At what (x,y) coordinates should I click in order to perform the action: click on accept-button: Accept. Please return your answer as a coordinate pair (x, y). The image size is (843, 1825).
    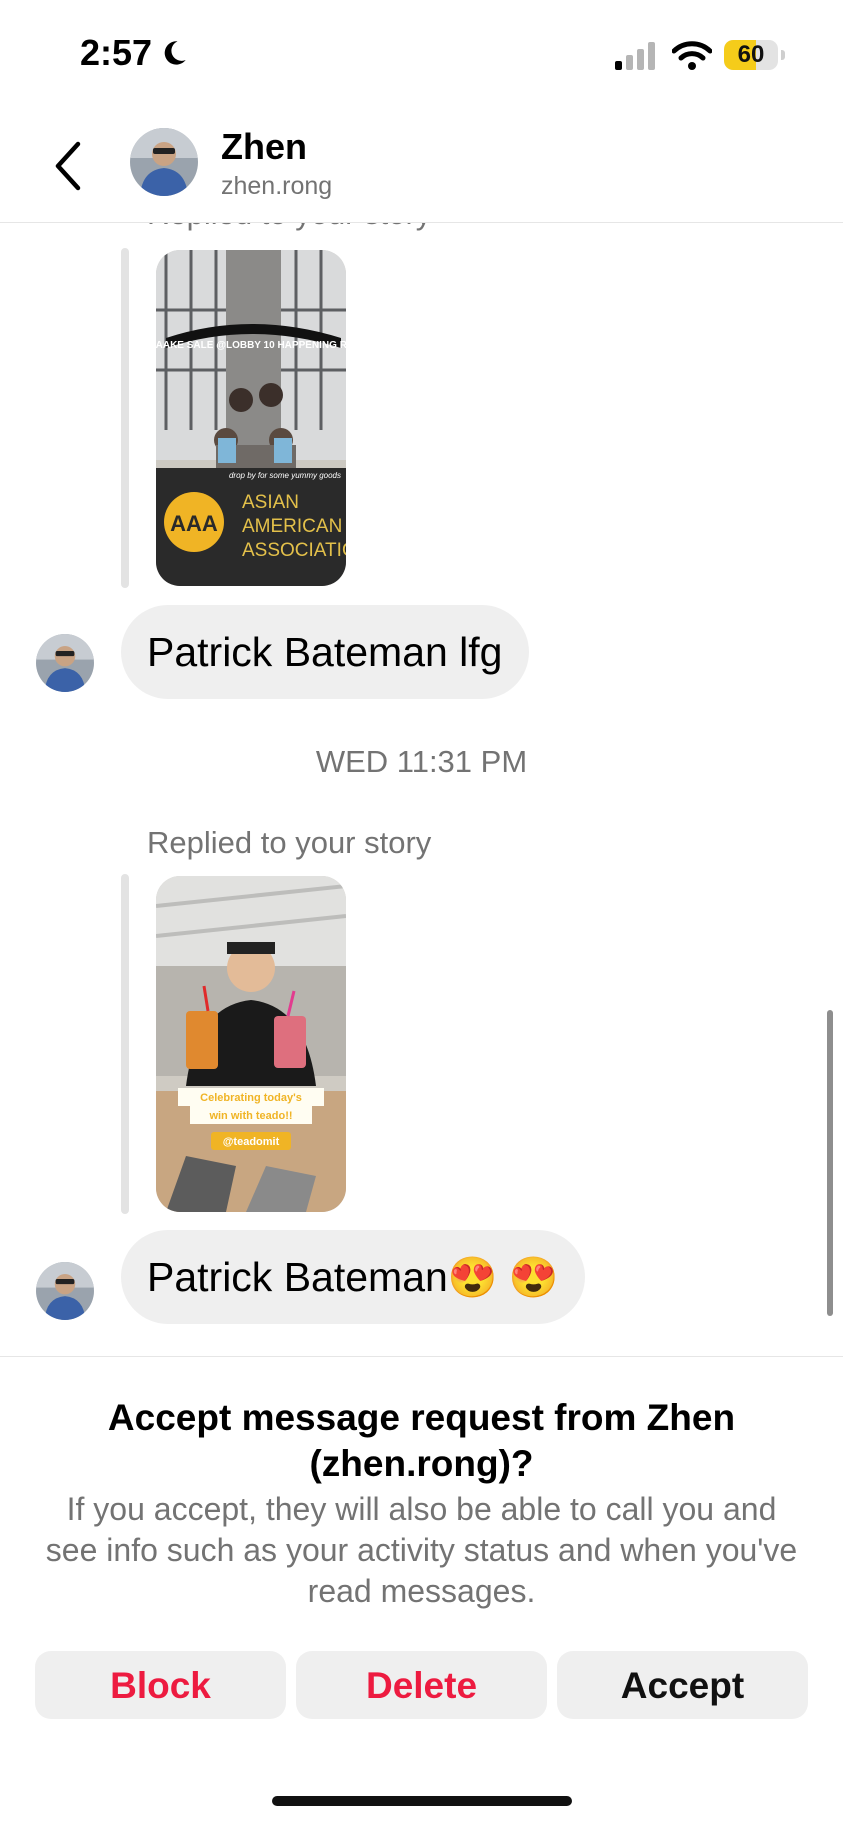
    Looking at the image, I should click on (682, 1685).